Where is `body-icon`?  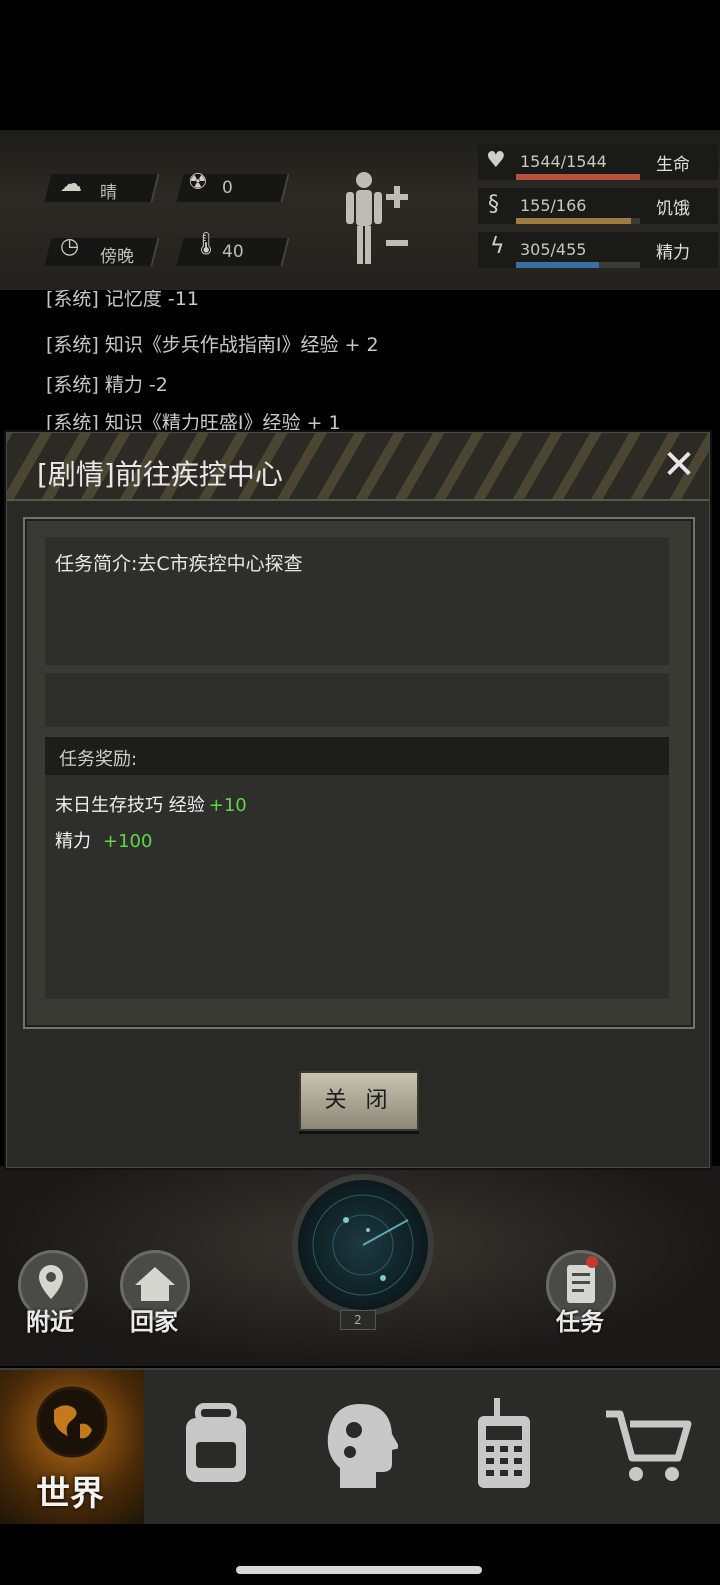
body-icon is located at coordinates (377, 218).